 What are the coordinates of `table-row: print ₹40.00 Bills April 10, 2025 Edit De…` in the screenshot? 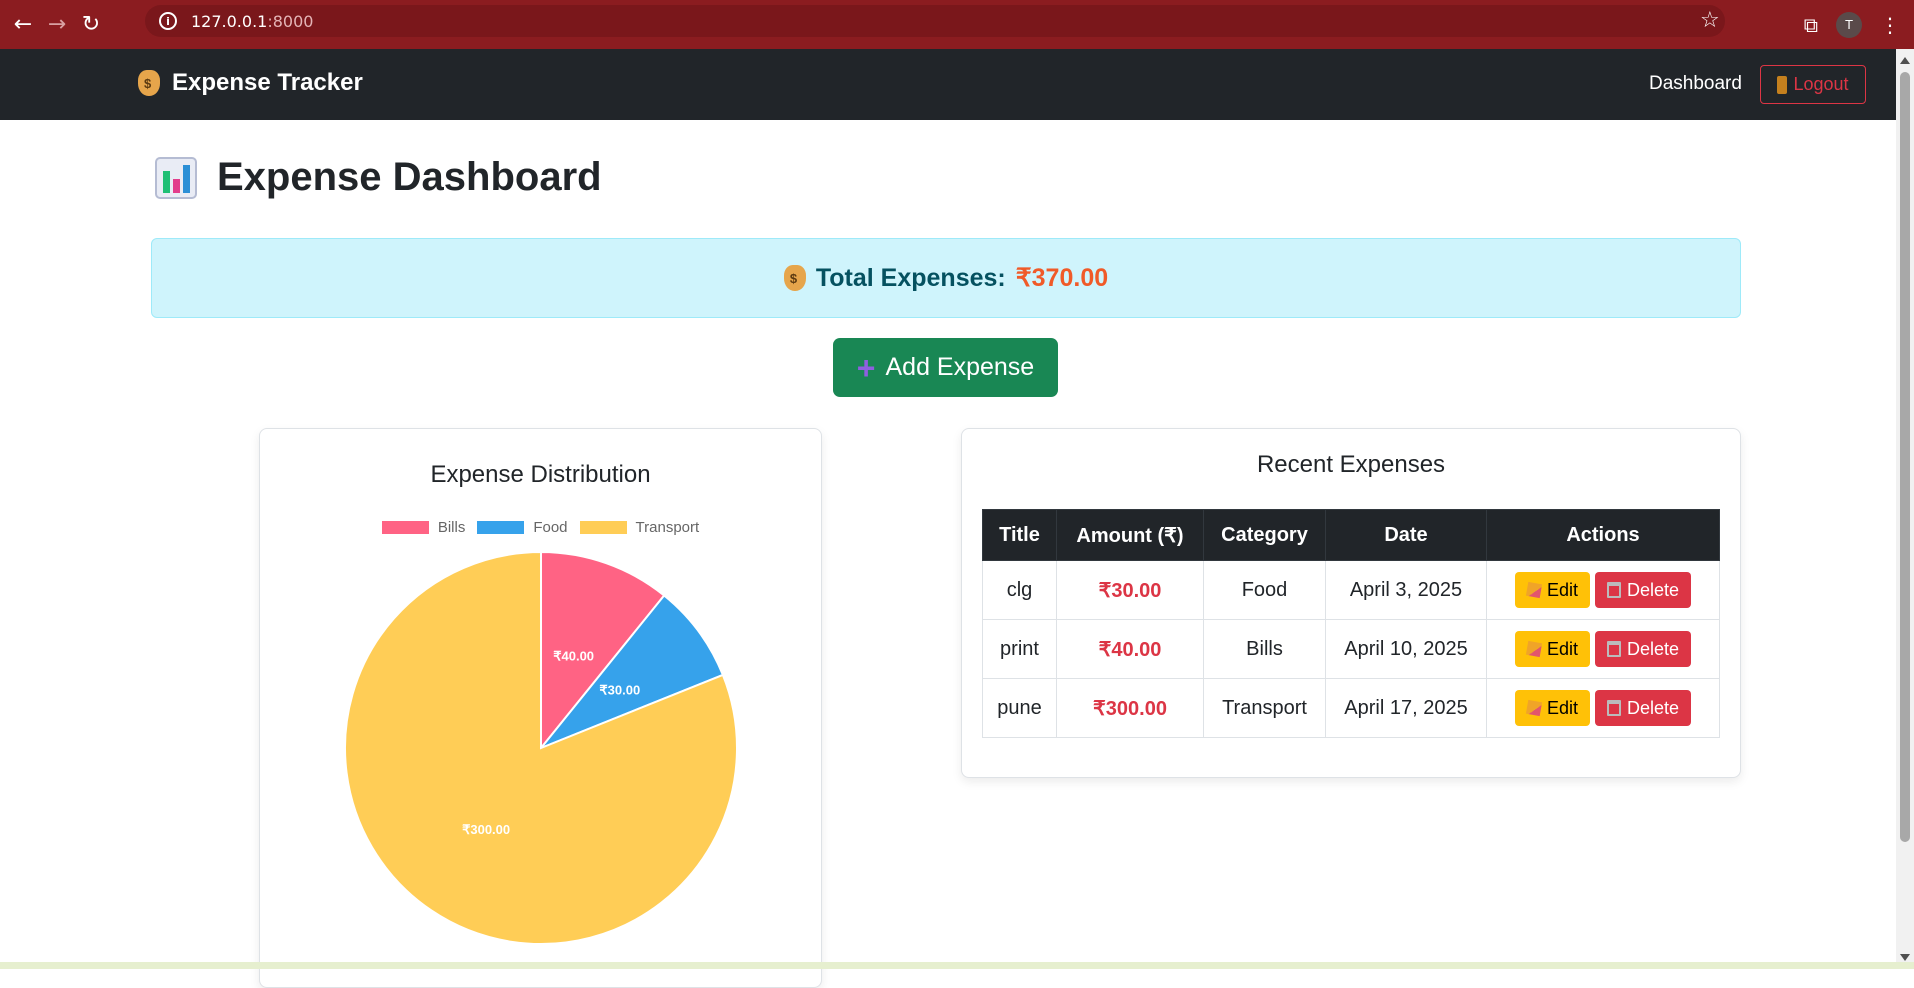 It's located at (1351, 649).